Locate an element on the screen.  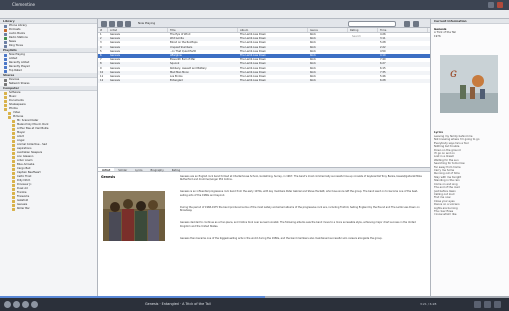
table-cell: Genesis is located at coordinates (115, 81).